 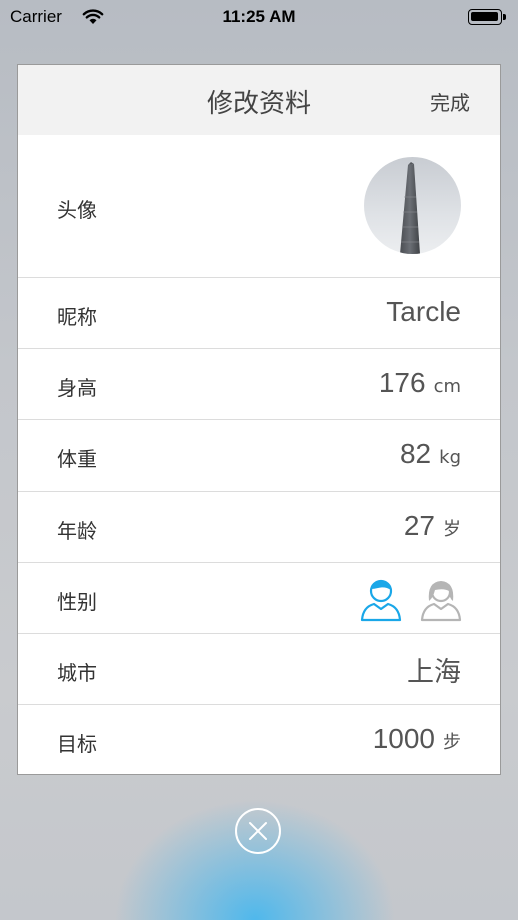 I want to click on height-unit: cm, so click(x=447, y=386).